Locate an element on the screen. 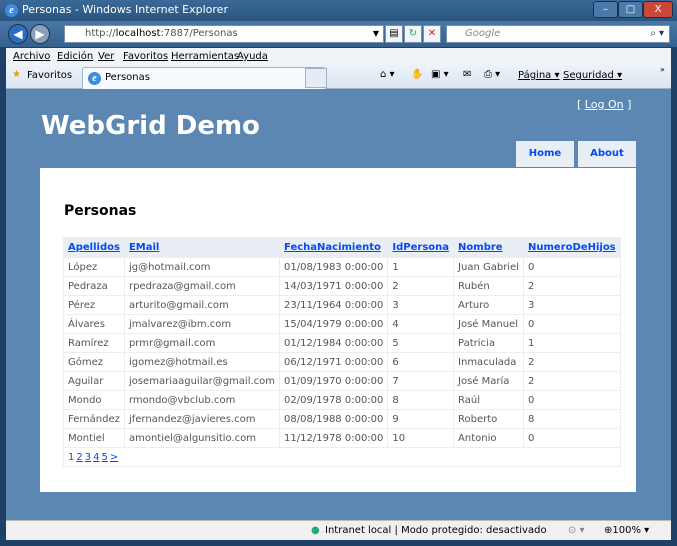 The width and height of the screenshot is (677, 546). table-cell: Mondo is located at coordinates (94, 400).